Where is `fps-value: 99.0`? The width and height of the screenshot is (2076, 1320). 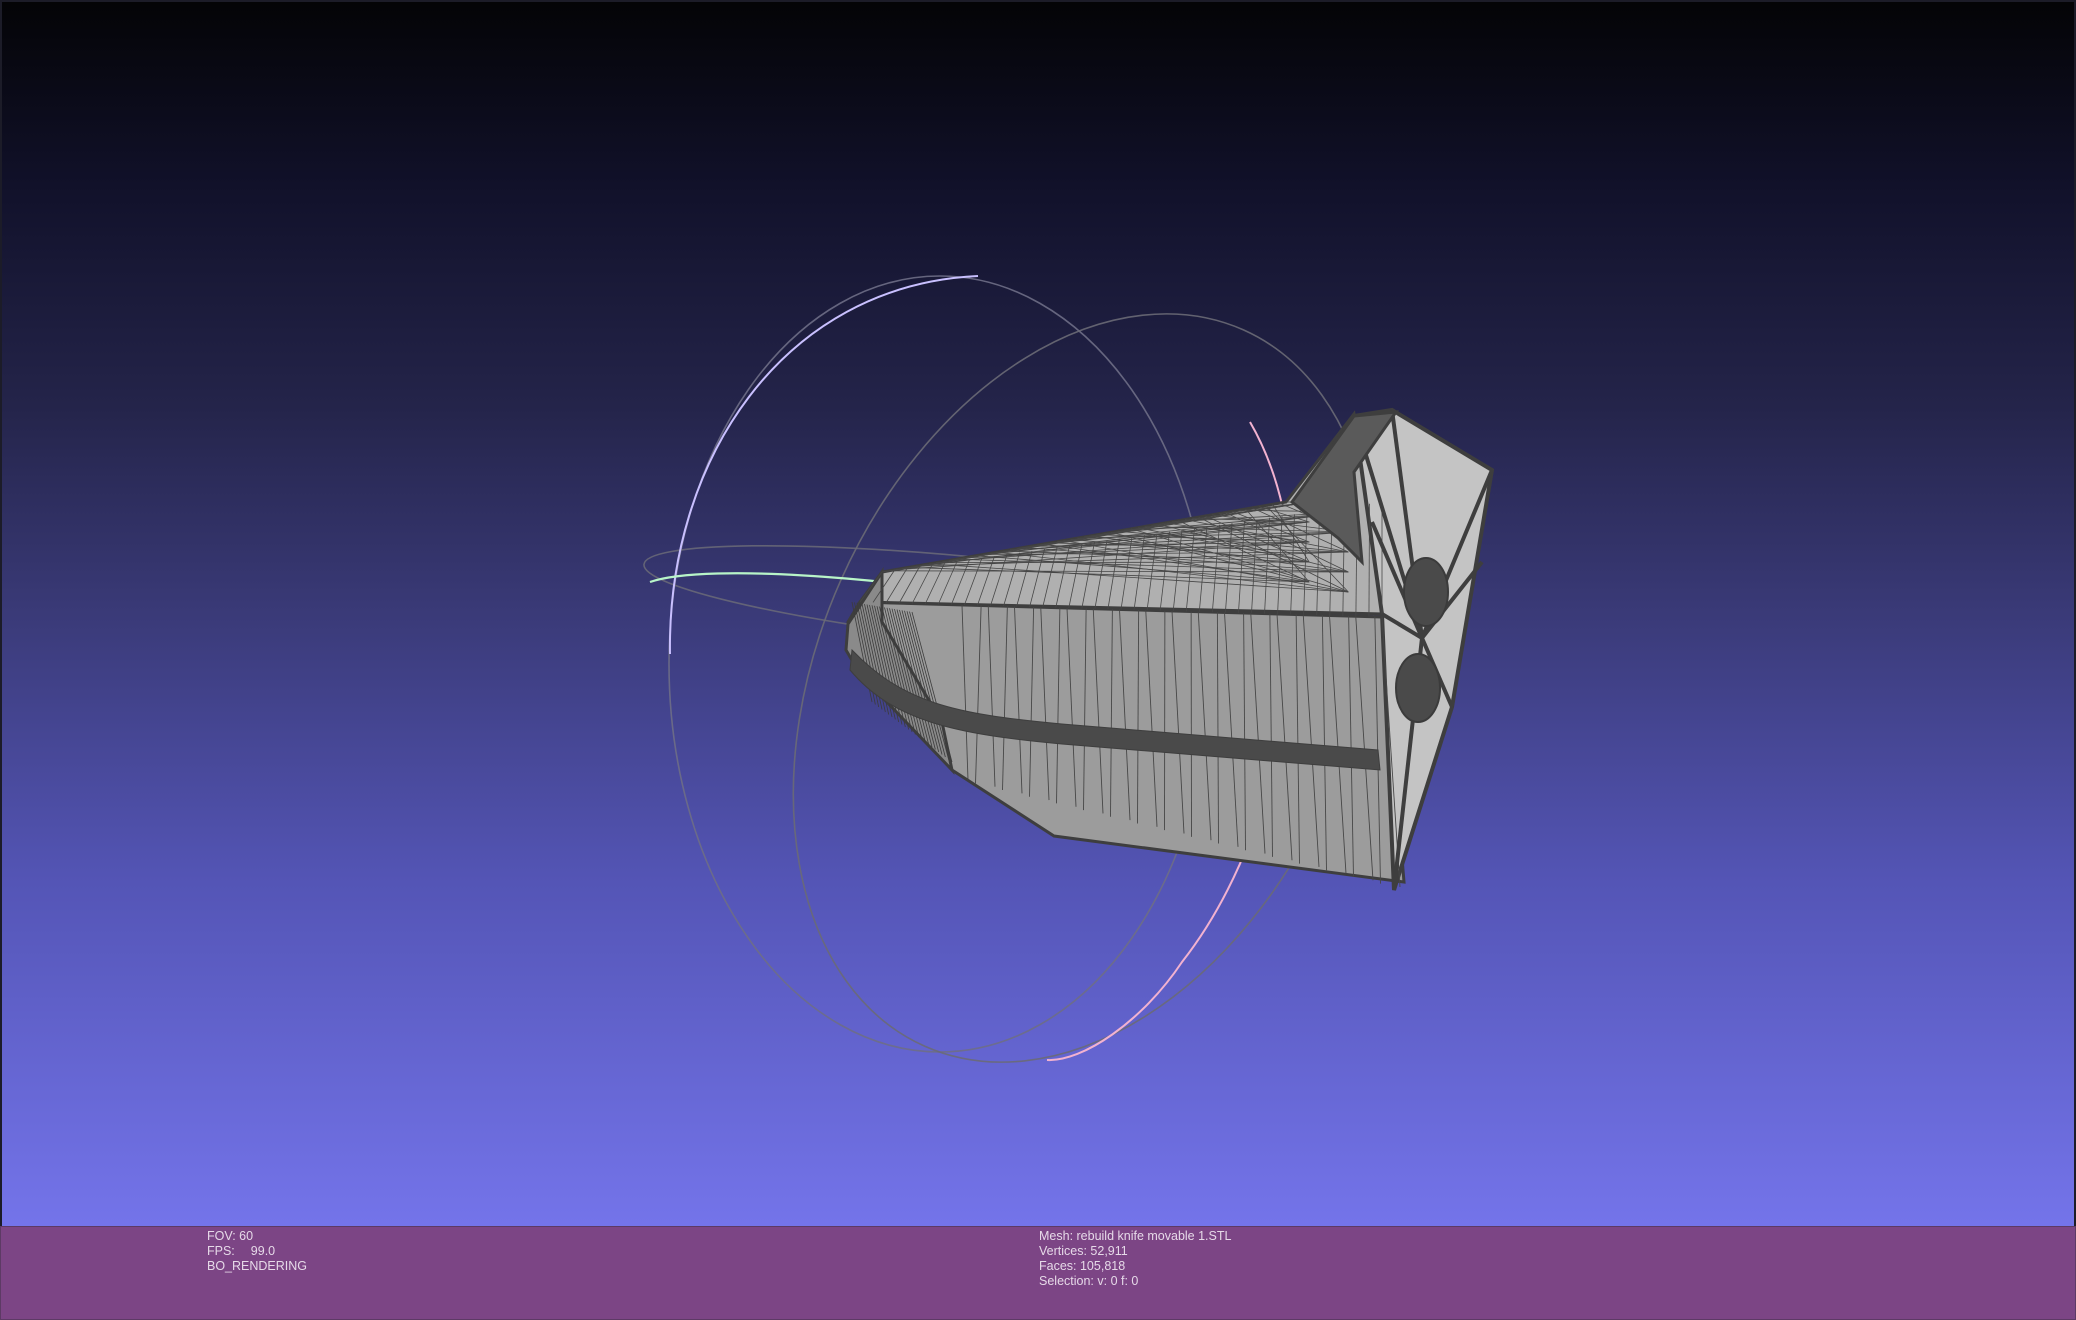 fps-value: 99.0 is located at coordinates (263, 1251).